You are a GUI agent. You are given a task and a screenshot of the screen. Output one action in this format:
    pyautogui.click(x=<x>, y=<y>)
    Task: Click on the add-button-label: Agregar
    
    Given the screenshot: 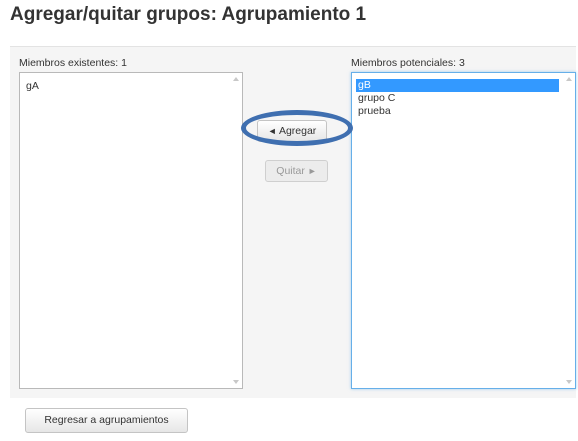 What is the action you would take?
    pyautogui.click(x=297, y=131)
    